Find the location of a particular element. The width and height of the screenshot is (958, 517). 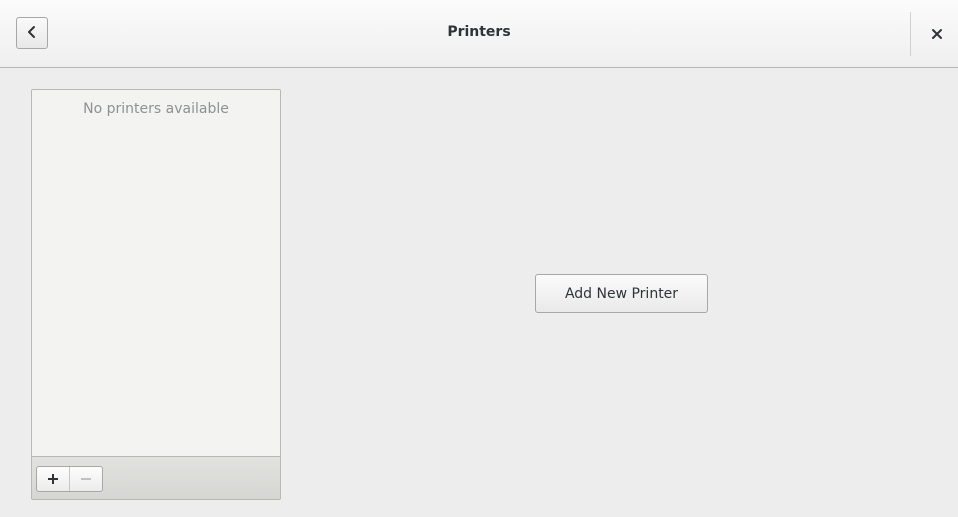

header-bar: Printers is located at coordinates (479, 34).